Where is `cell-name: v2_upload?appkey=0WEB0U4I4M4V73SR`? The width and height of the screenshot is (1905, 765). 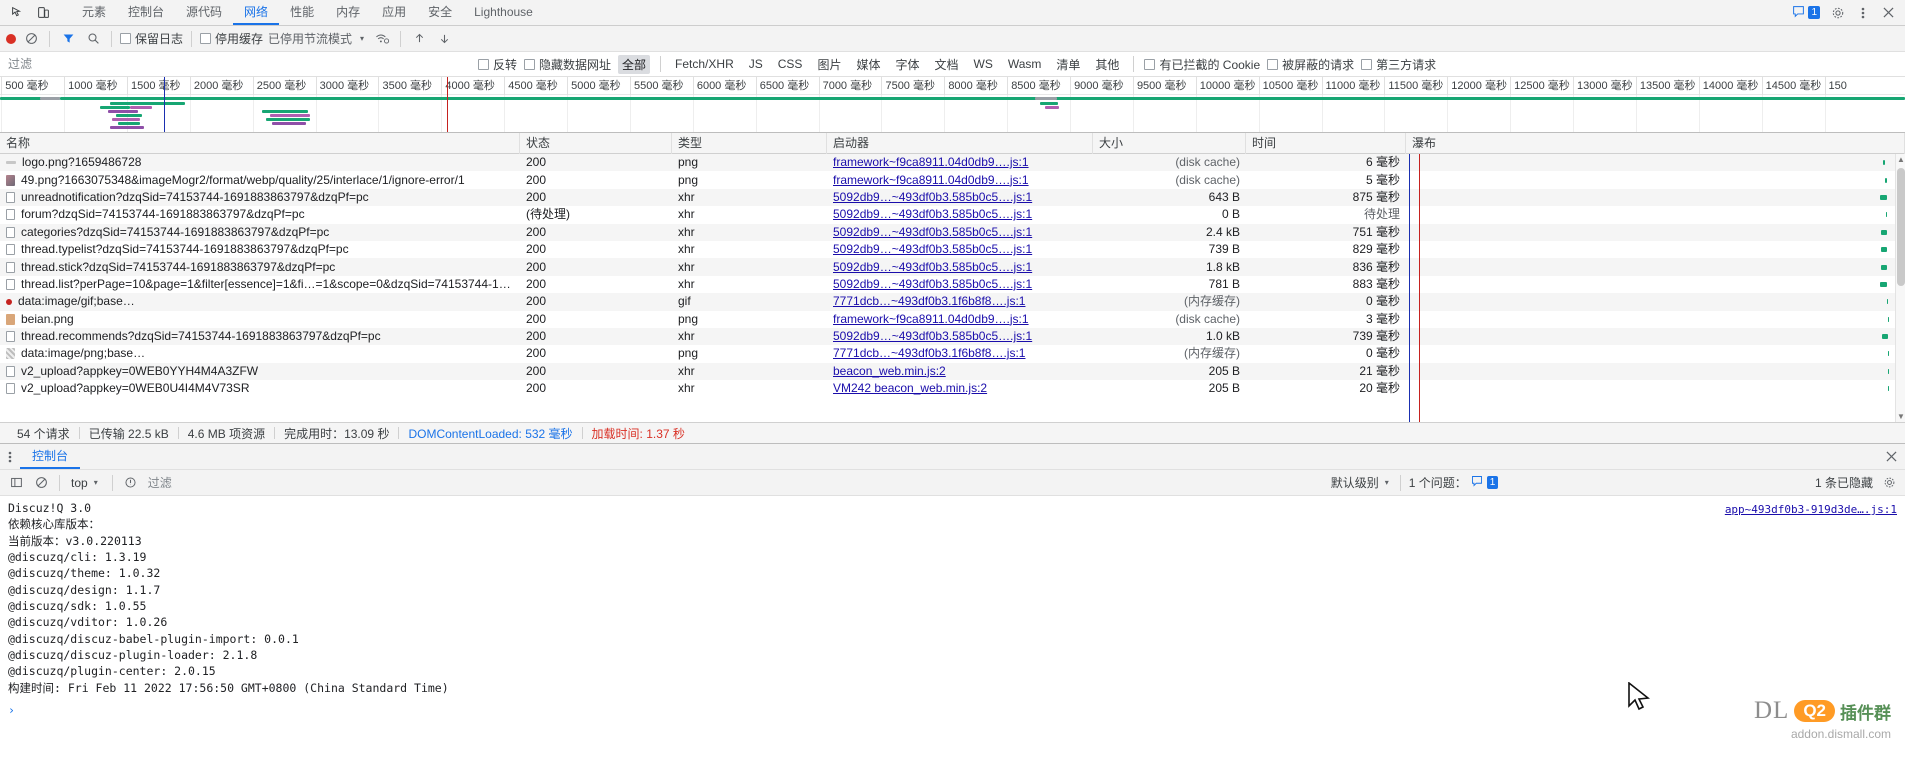 cell-name: v2_upload?appkey=0WEB0U4I4M4V73SR is located at coordinates (260, 388).